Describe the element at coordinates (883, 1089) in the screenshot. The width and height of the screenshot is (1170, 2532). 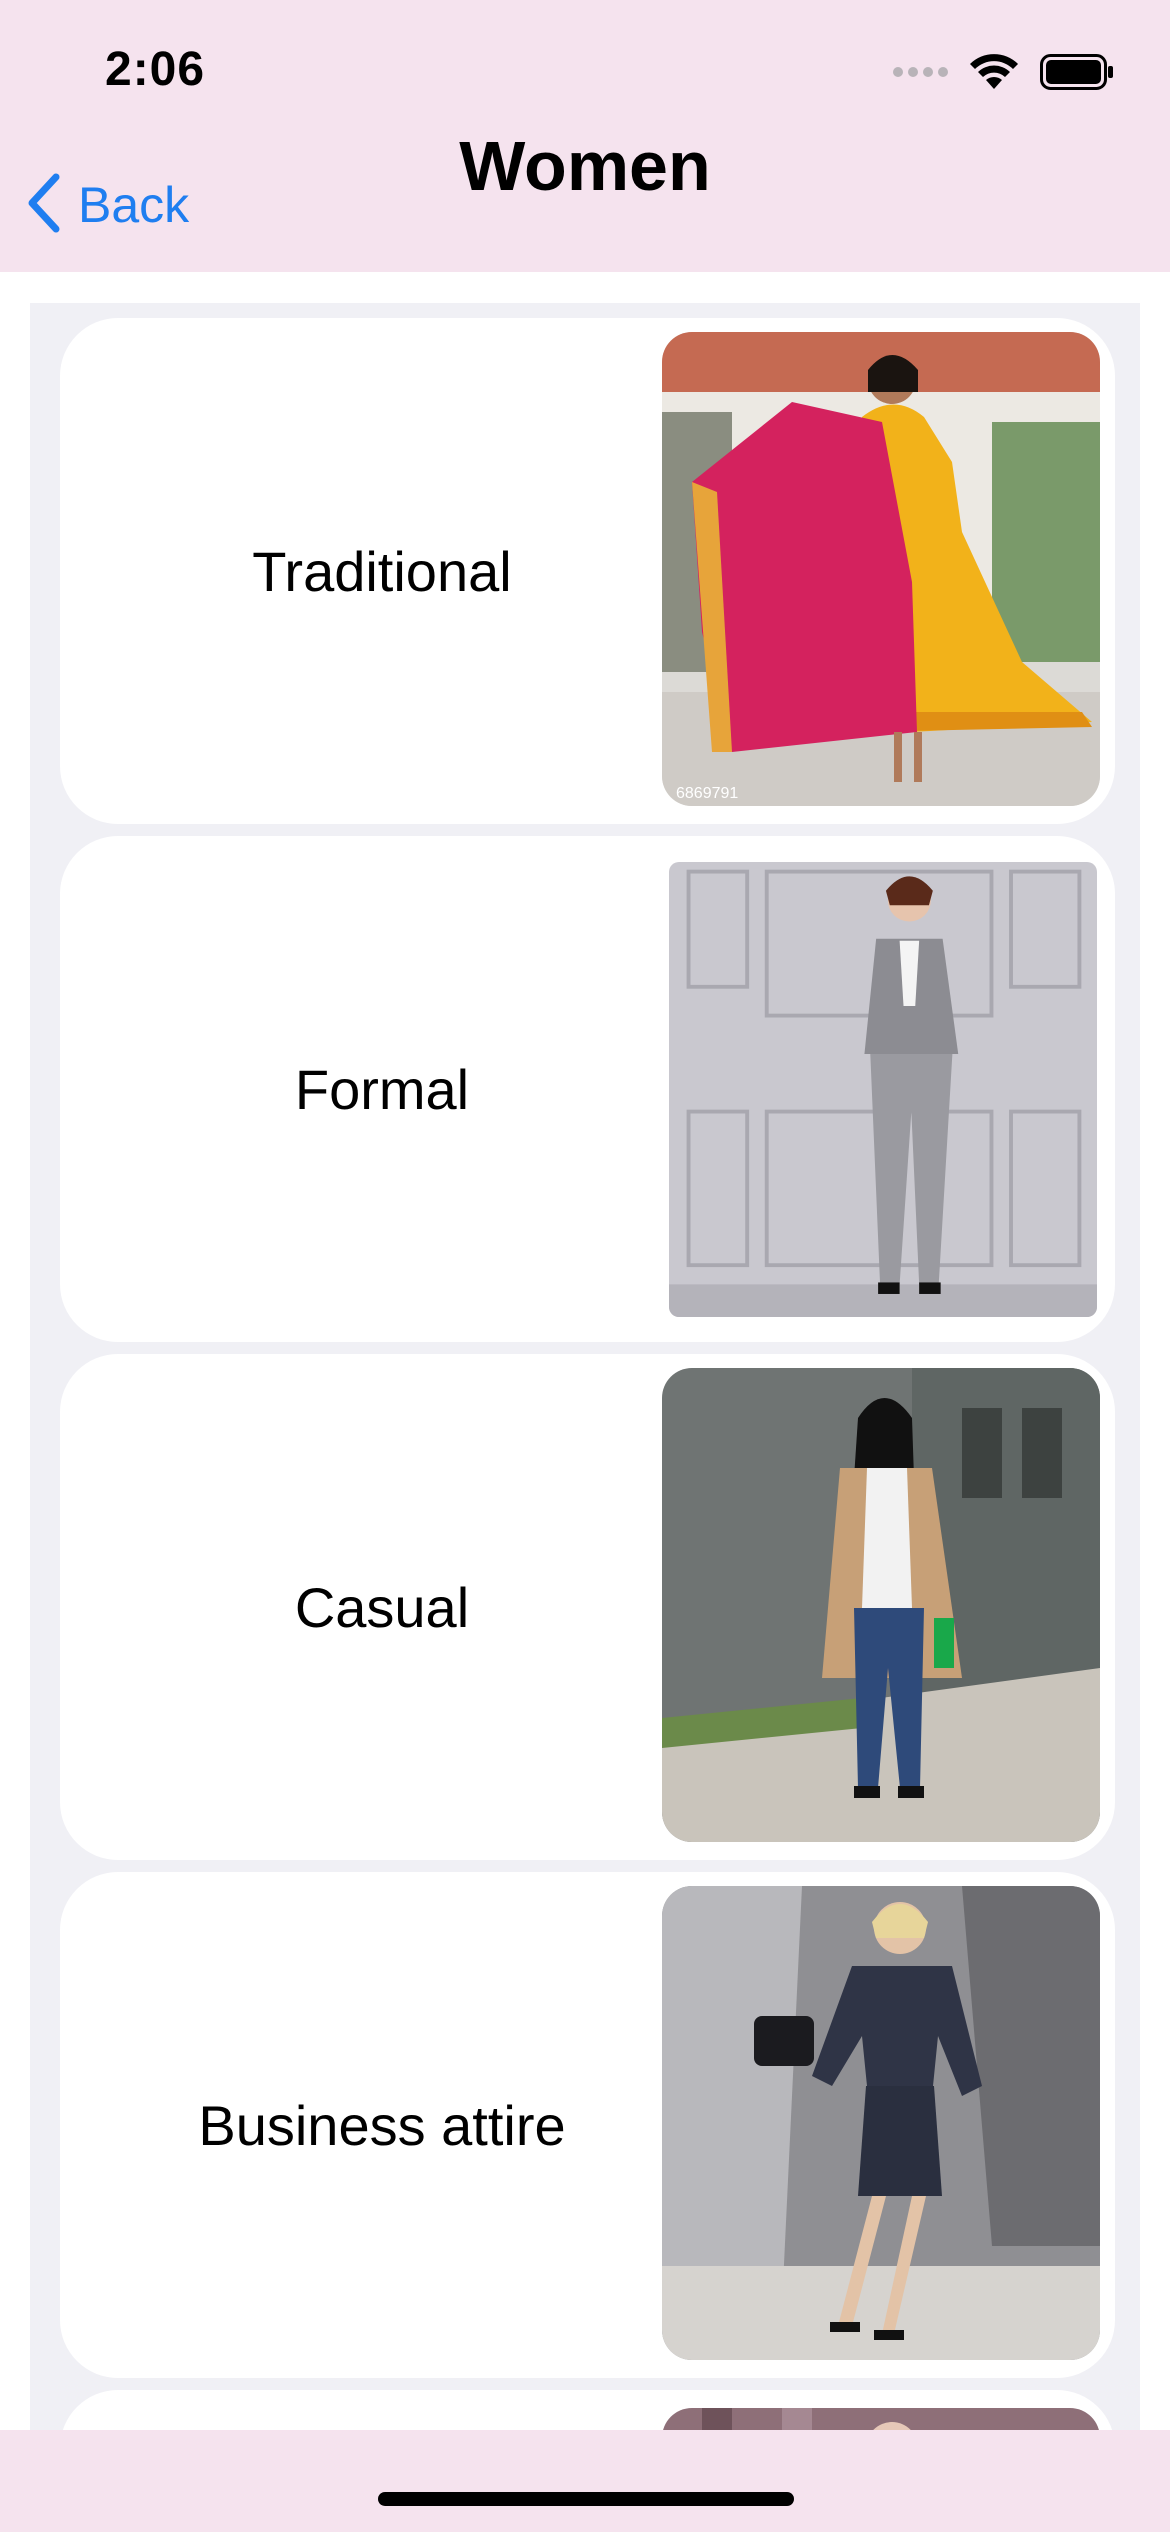
I see `formal-outfit-photo` at that location.